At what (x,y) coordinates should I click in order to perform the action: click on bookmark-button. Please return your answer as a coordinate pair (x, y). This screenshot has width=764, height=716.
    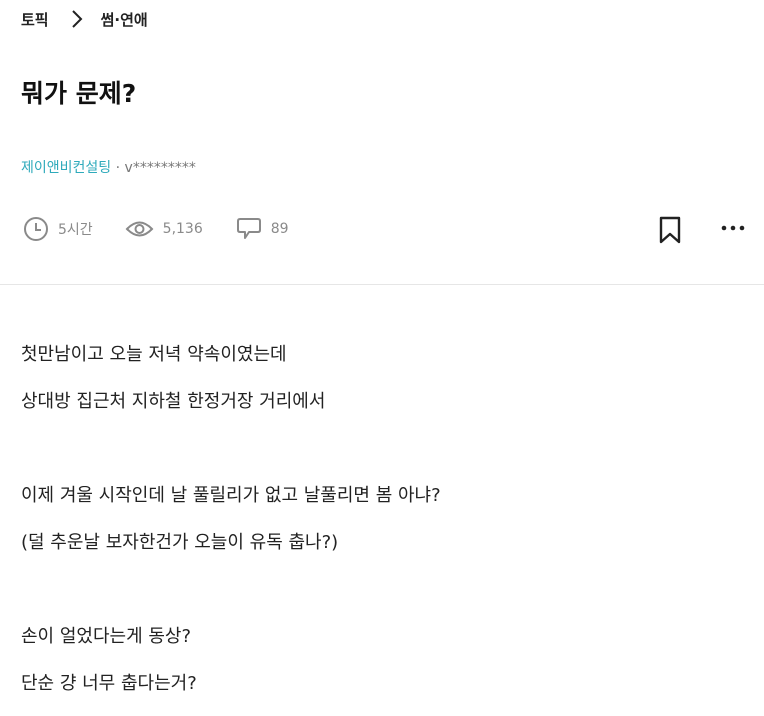
    Looking at the image, I should click on (670, 232).